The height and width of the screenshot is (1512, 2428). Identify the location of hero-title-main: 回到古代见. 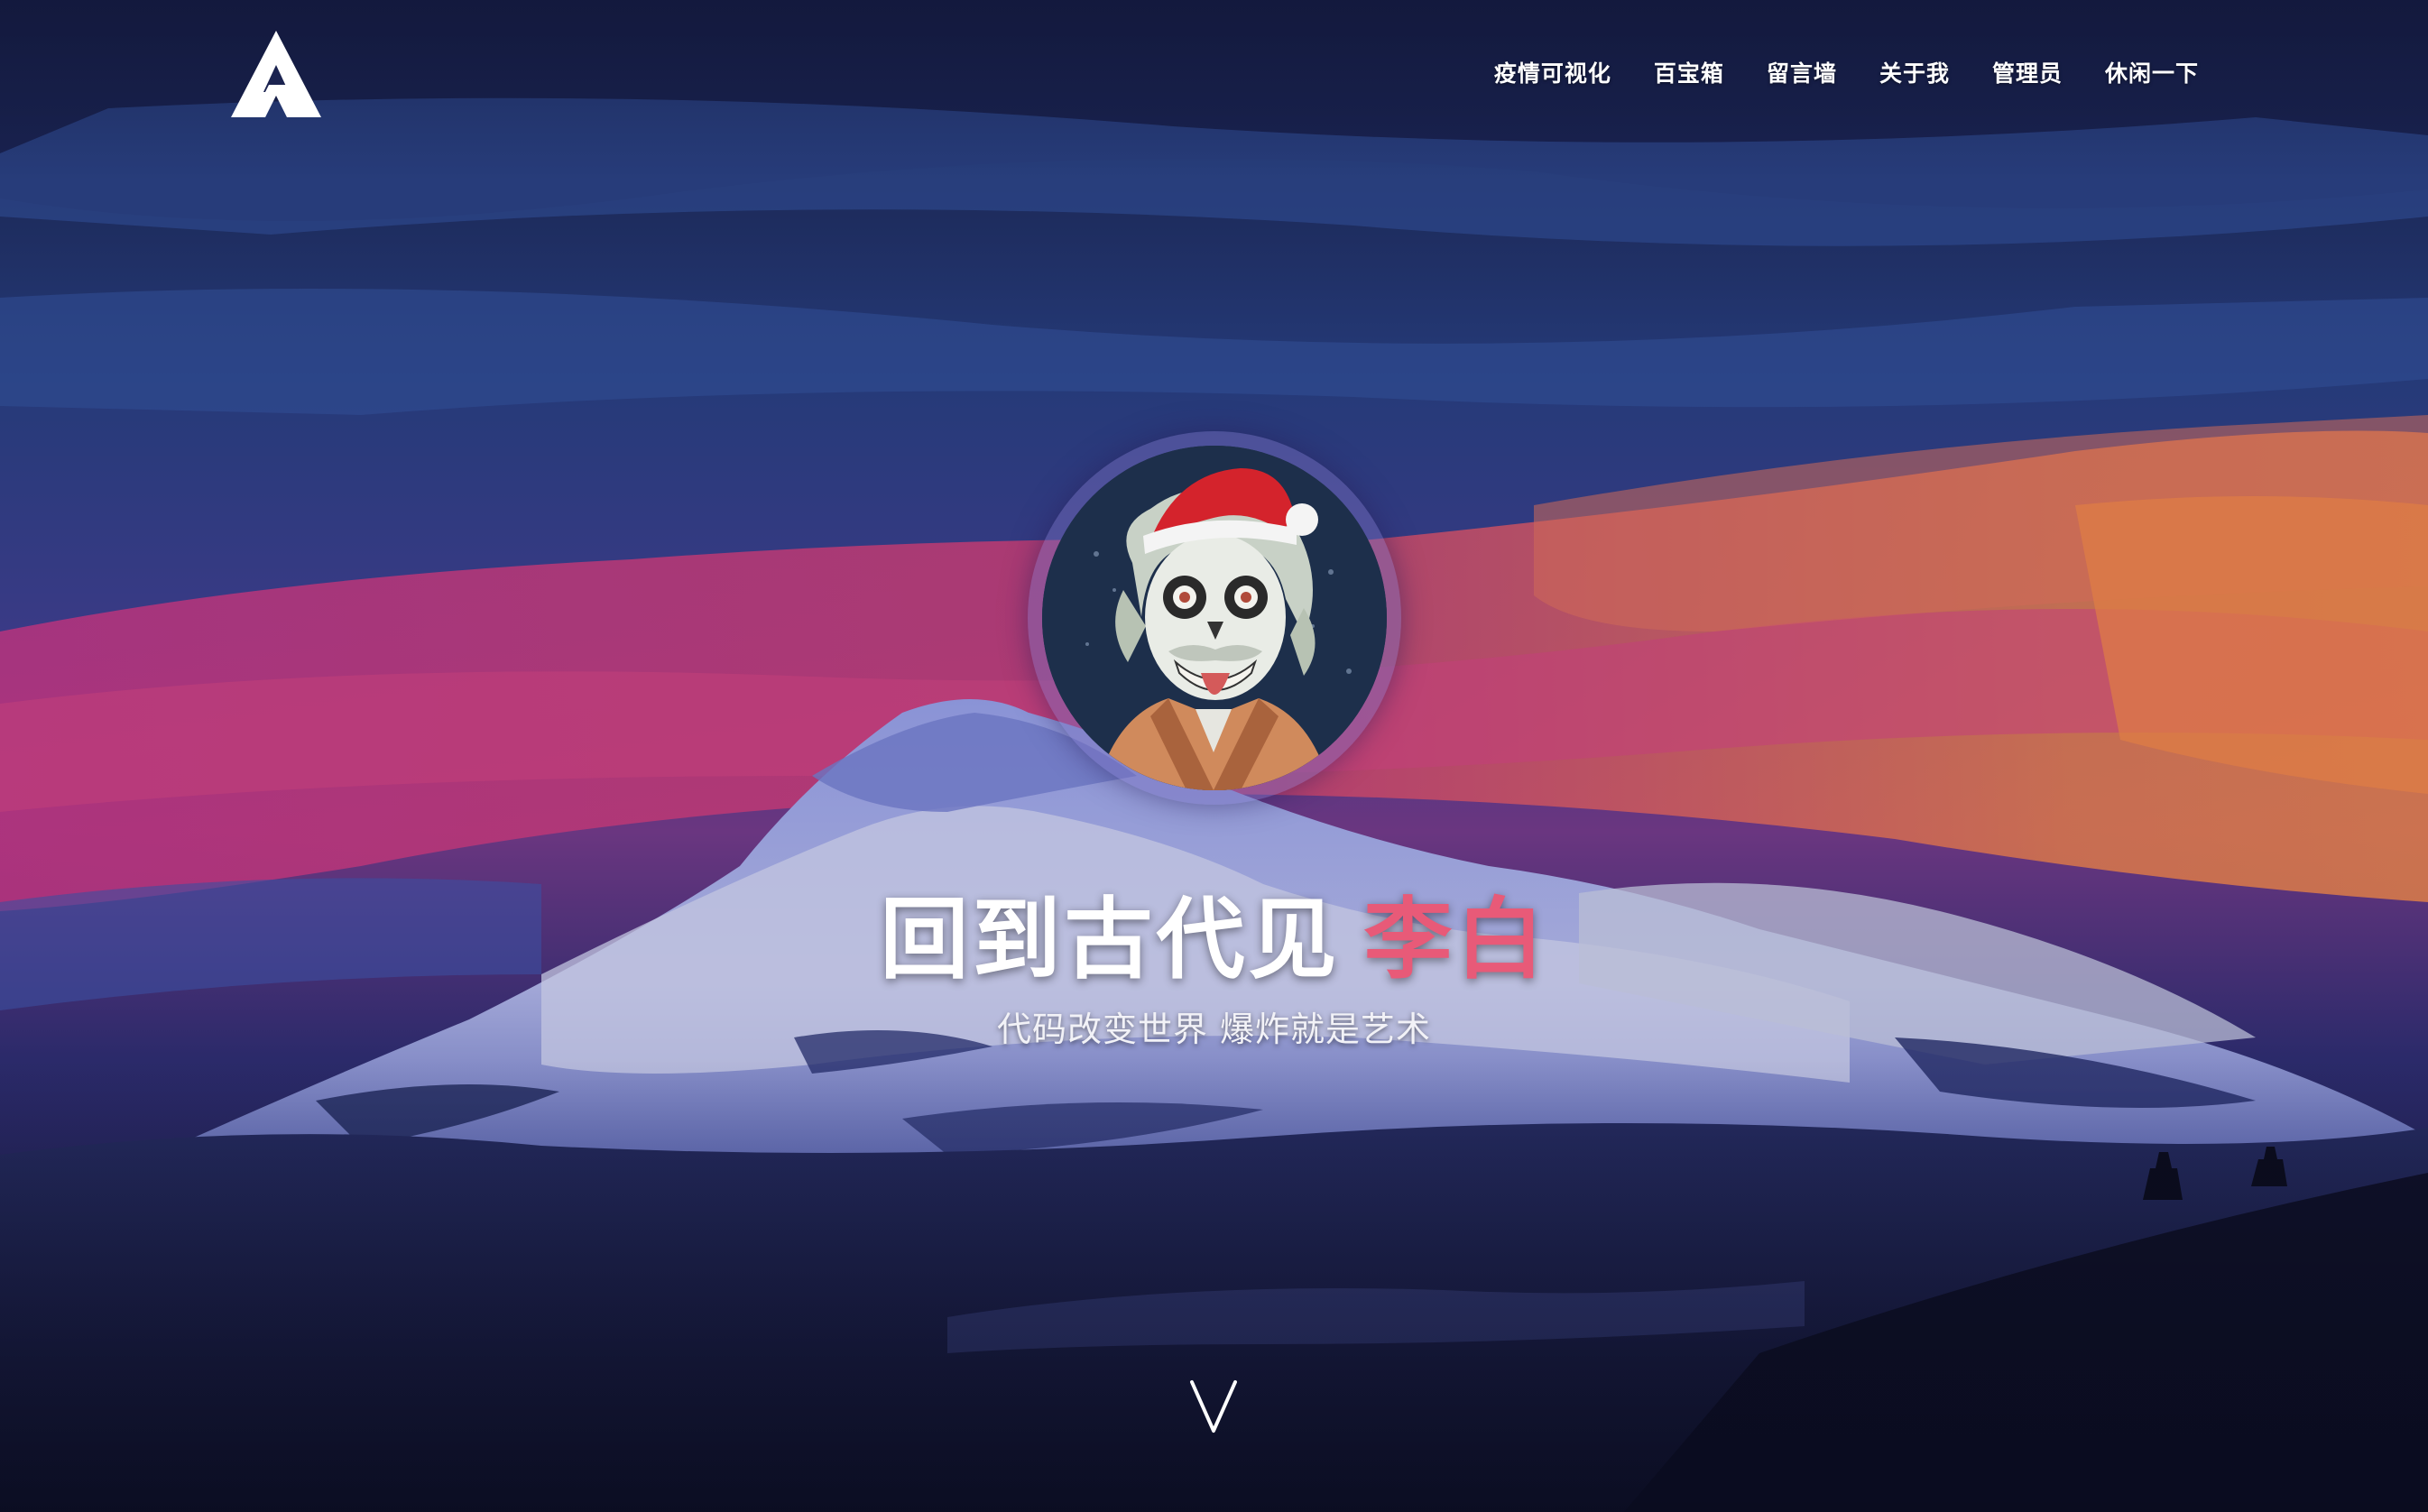
(1110, 940).